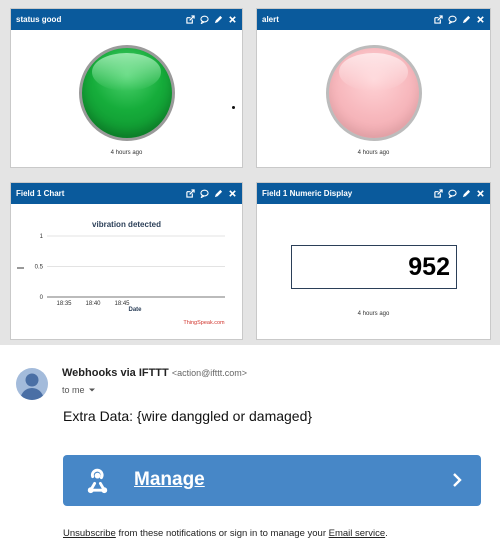  Describe the element at coordinates (89, 533) in the screenshot. I see `unsubscribe-link: Unsubscribe` at that location.